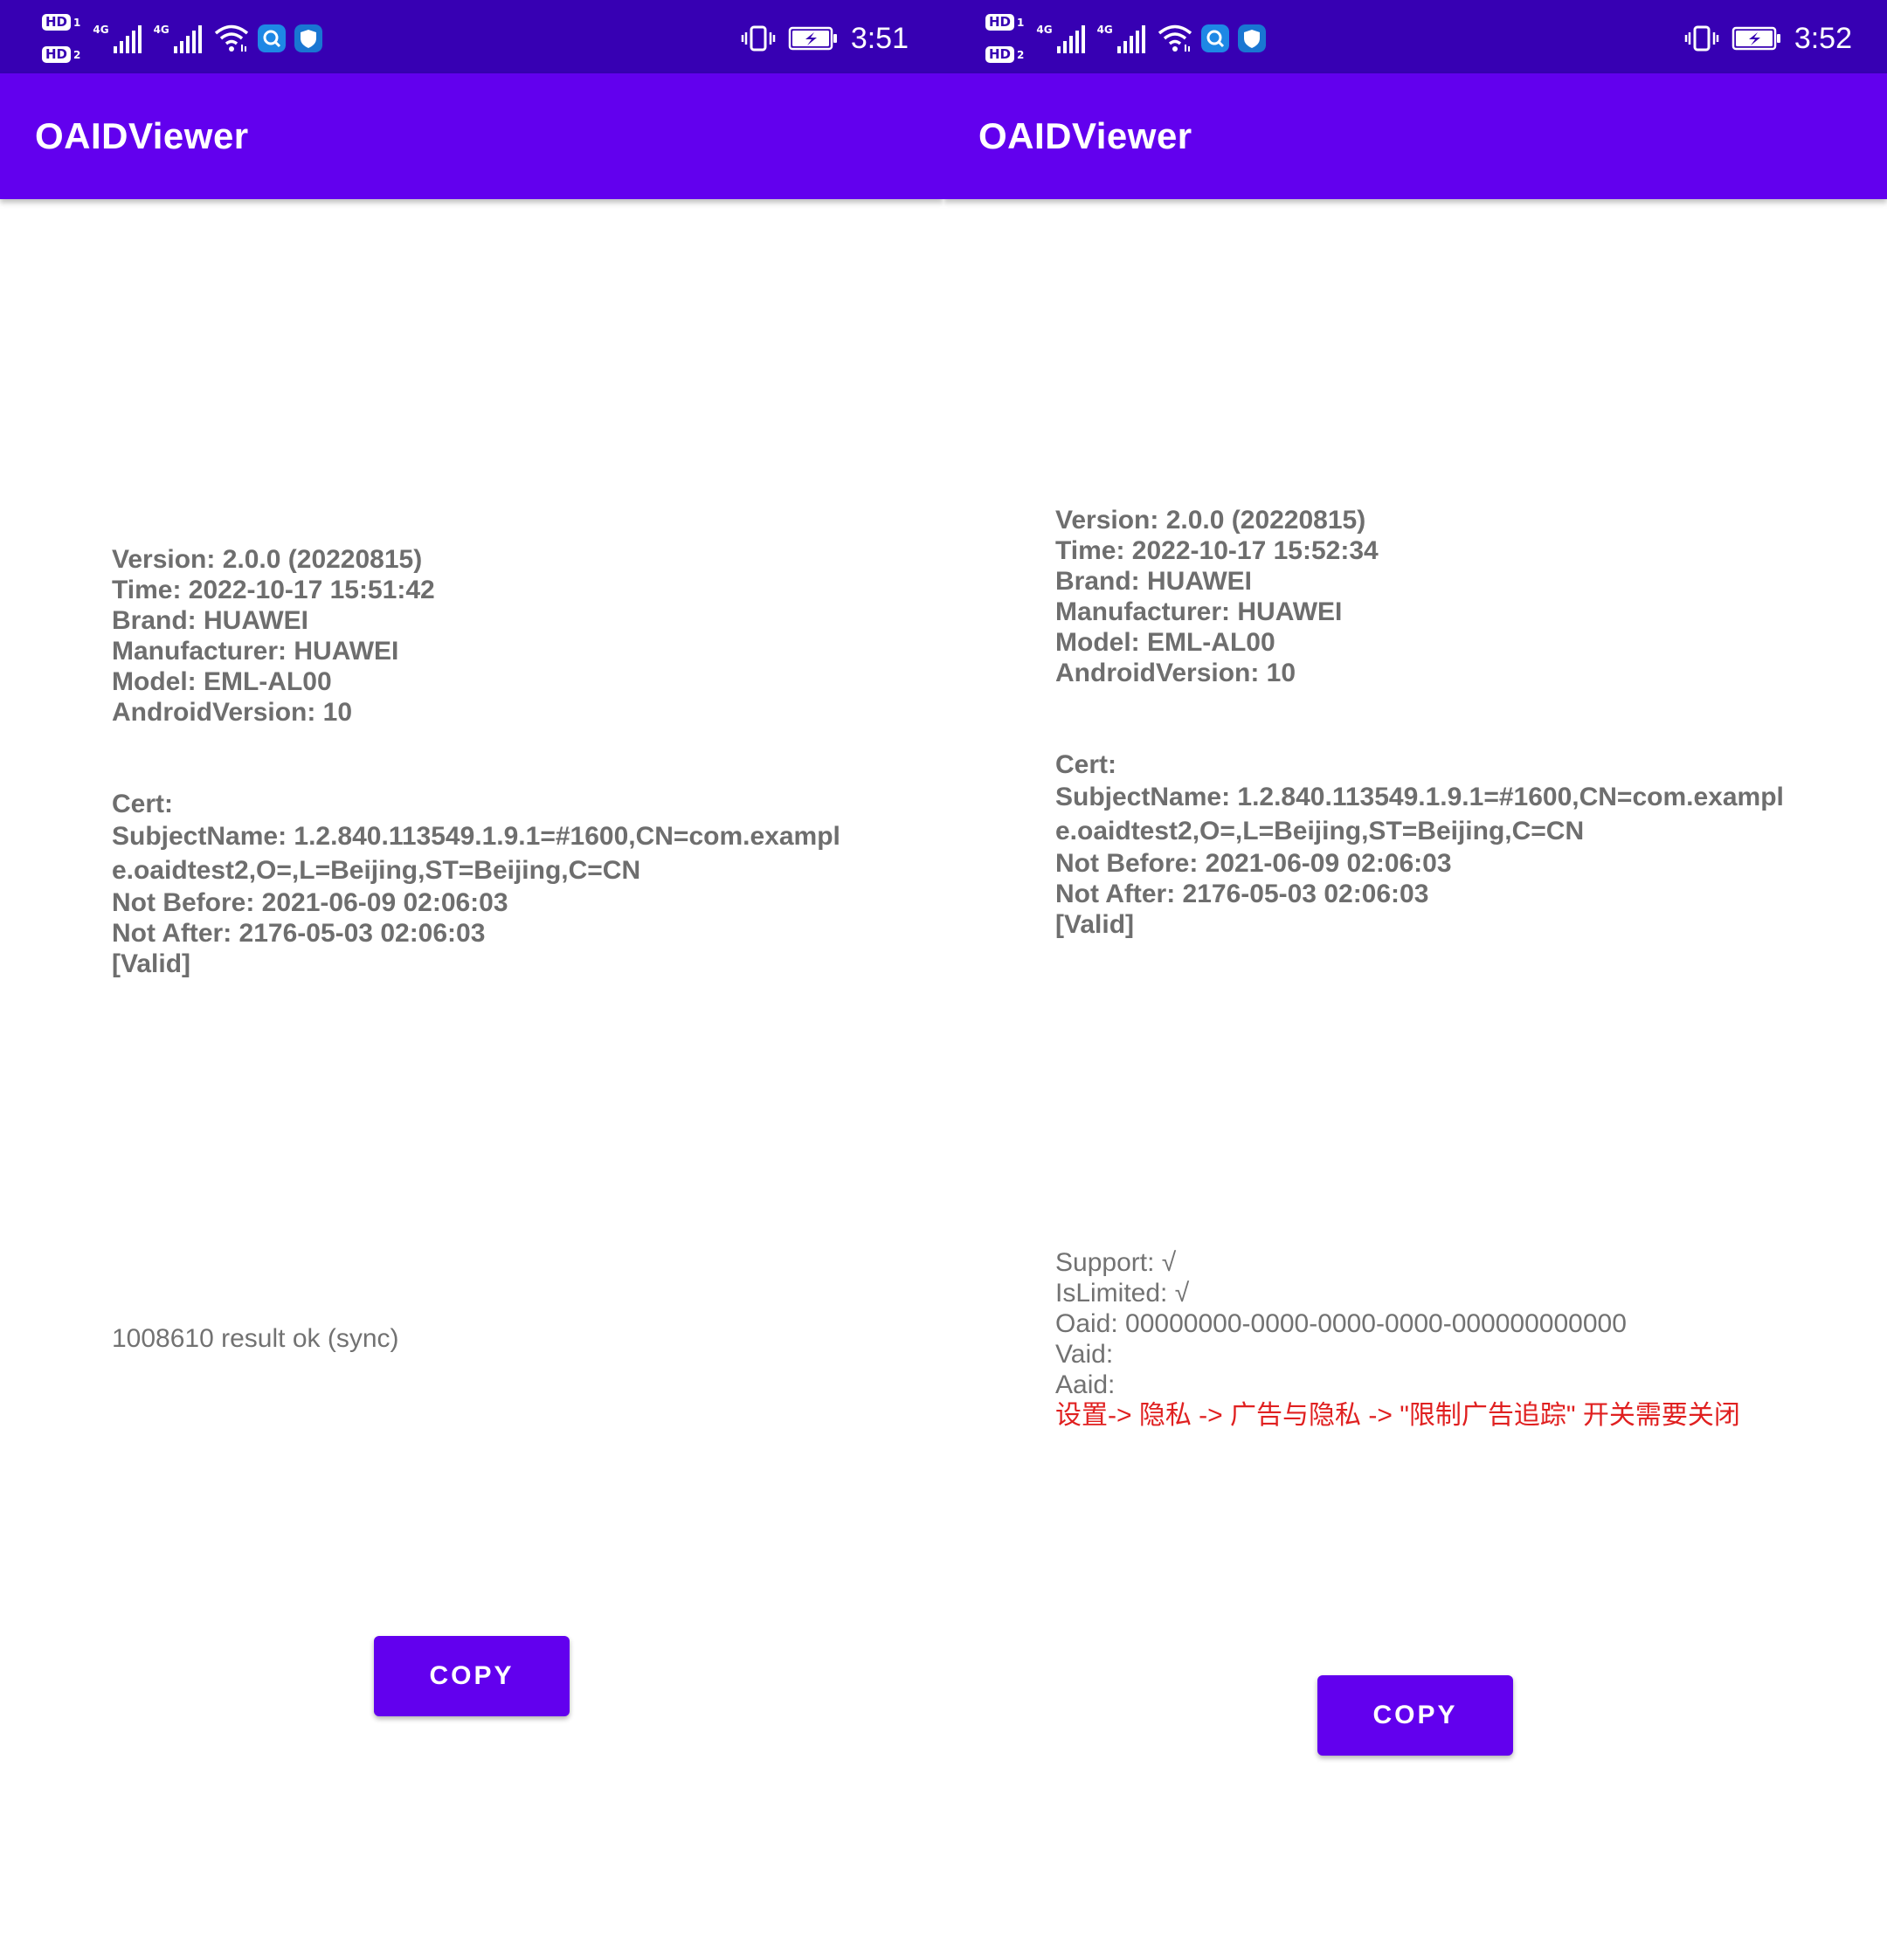  Describe the element at coordinates (505, 1338) in the screenshot. I see `result-block: 1008610 result ok (sync)` at that location.